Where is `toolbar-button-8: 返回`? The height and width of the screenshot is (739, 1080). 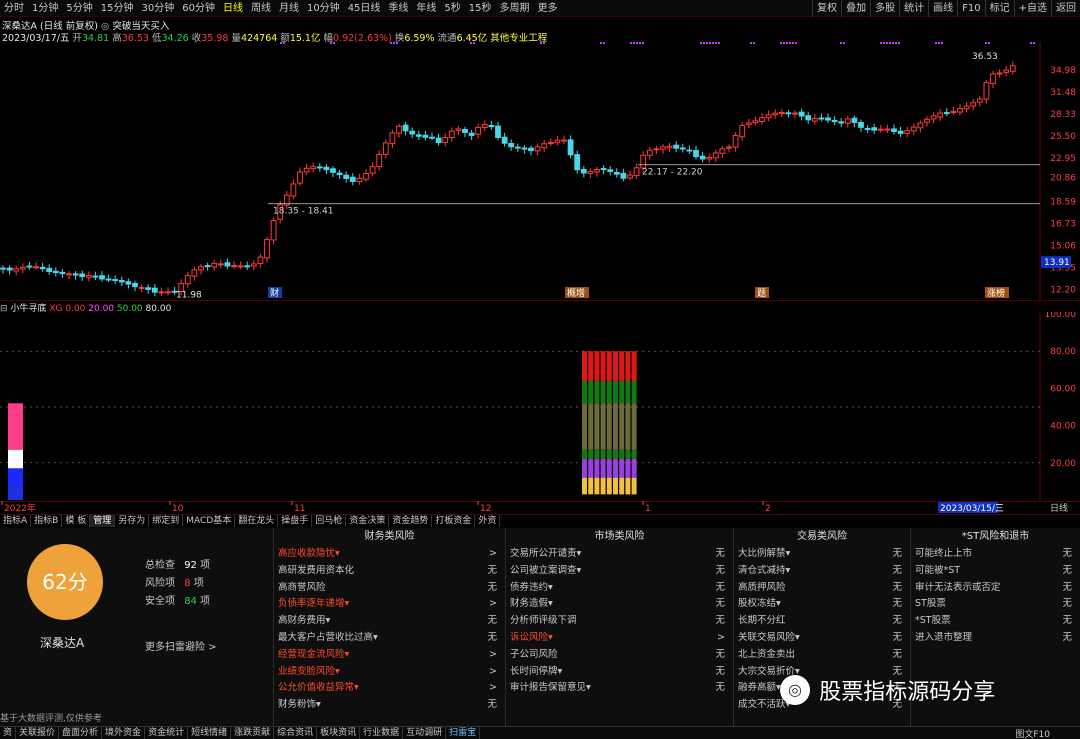
toolbar-button-8: 返回 is located at coordinates (1065, 8).